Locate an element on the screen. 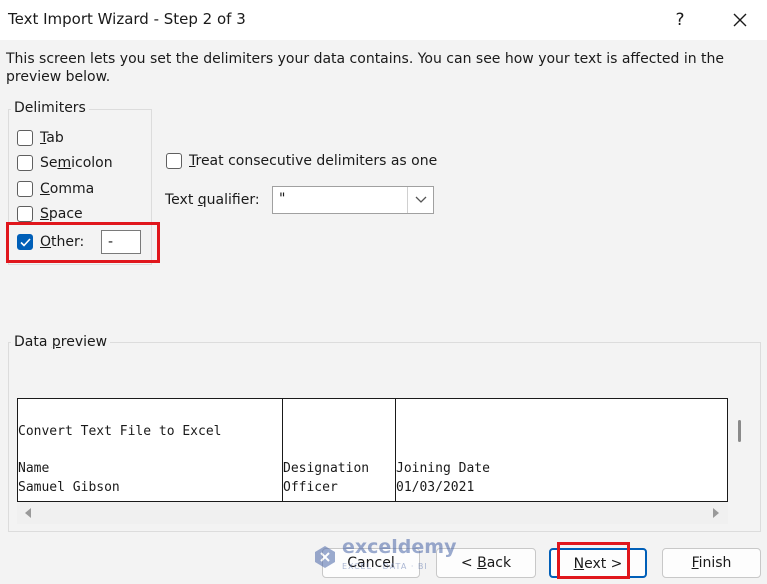  window-title: Text Import Wizard - Step 2 of 3 is located at coordinates (127, 19).